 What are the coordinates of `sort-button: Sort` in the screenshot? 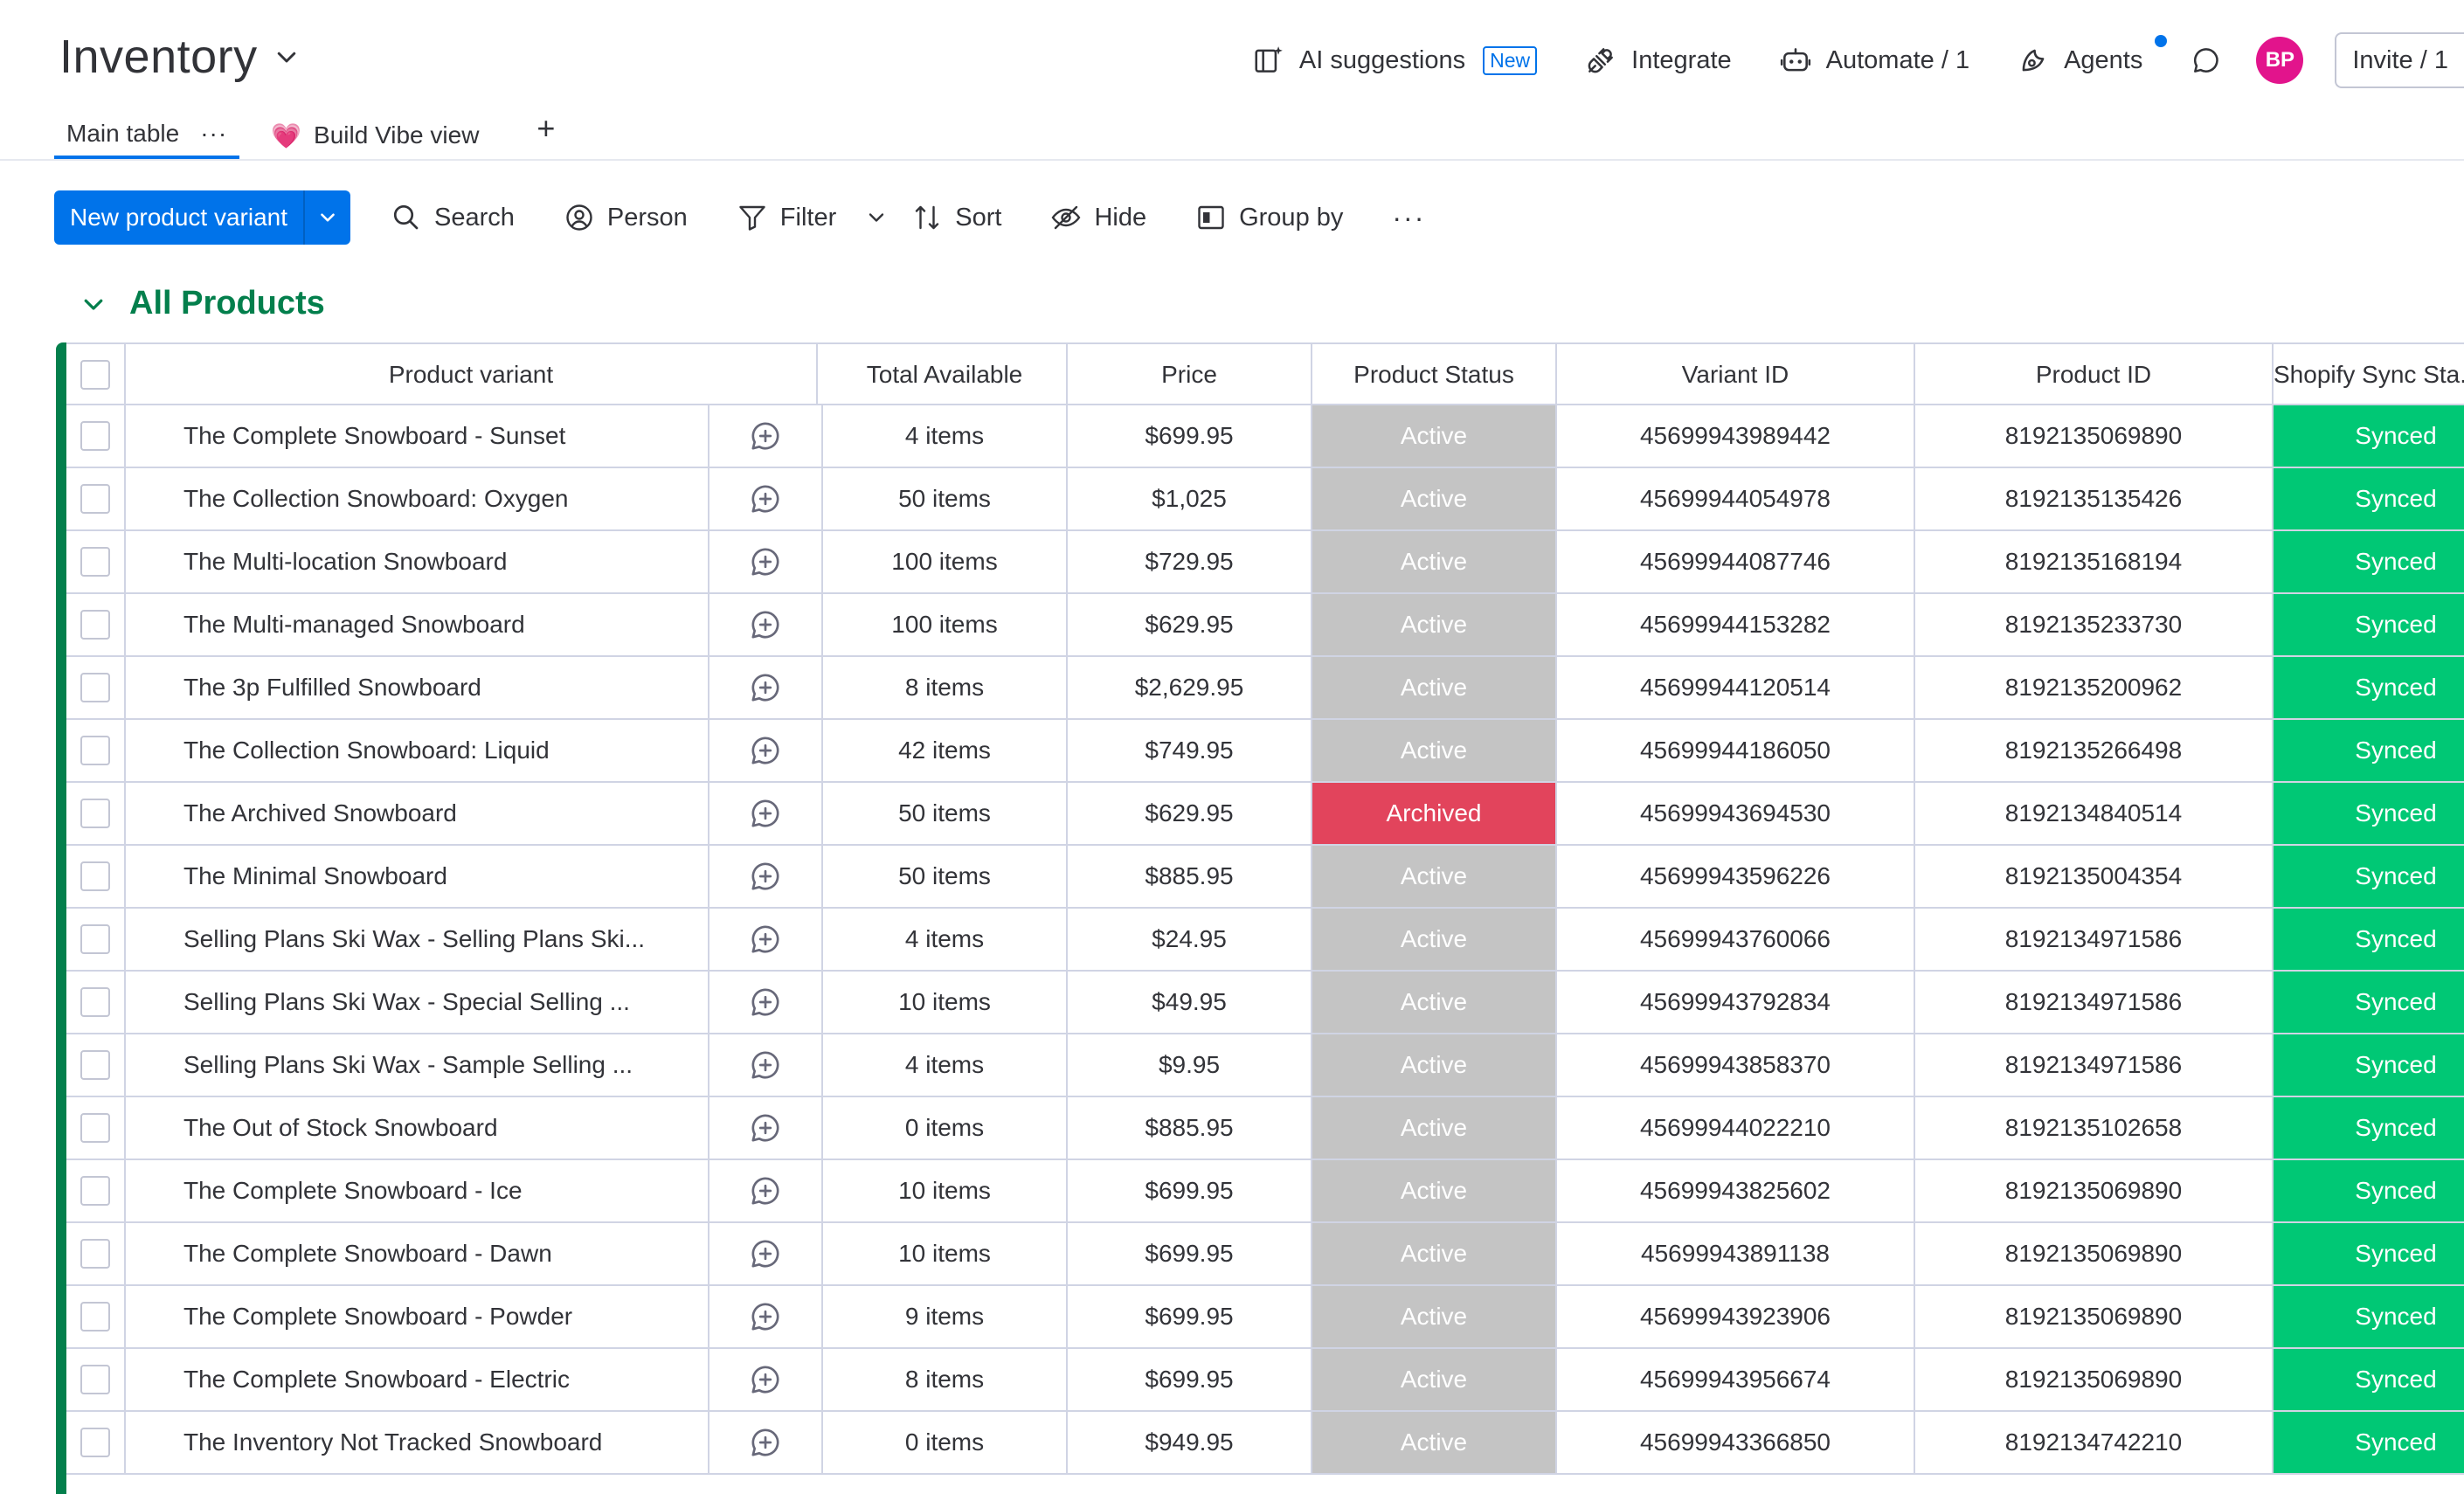 It's located at (956, 218).